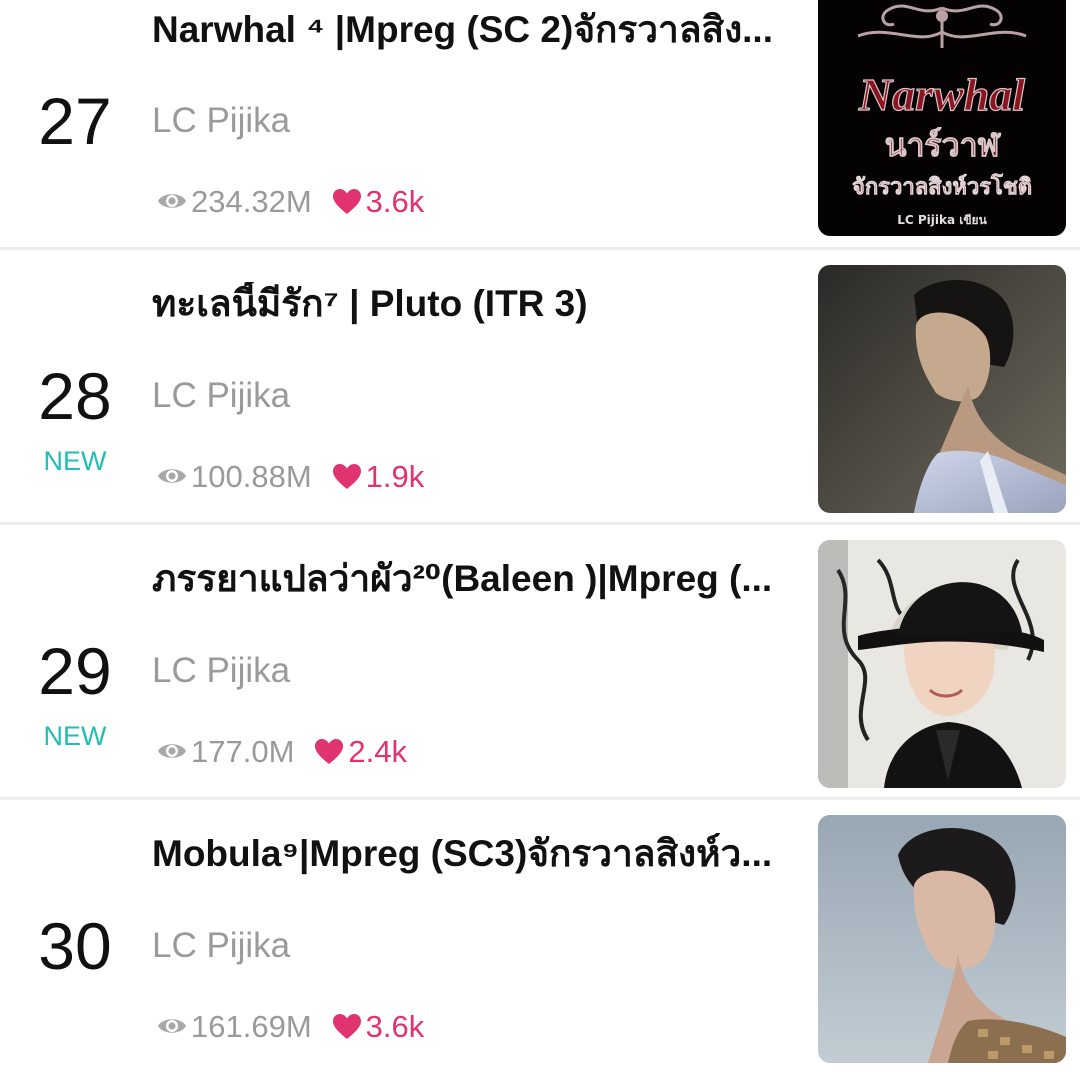 This screenshot has height=1072, width=1080. Describe the element at coordinates (75, 946) in the screenshot. I see `rank-number: 30` at that location.